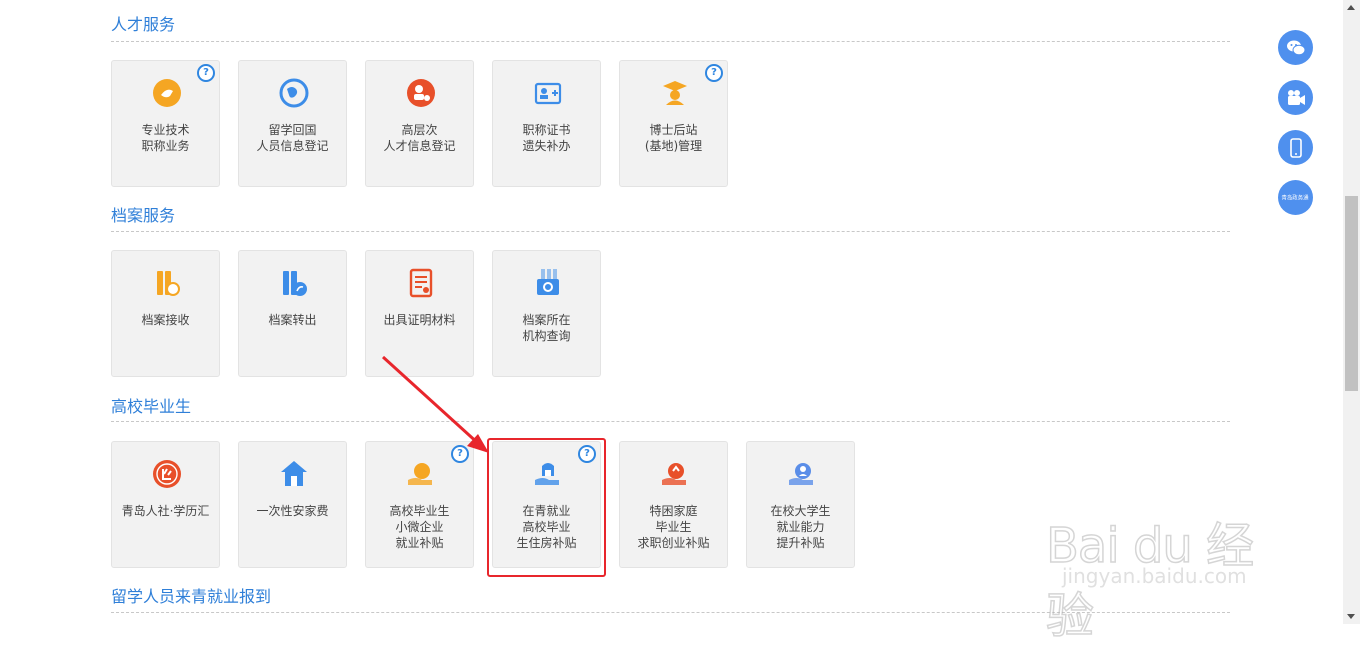 The image size is (1360, 646). What do you see at coordinates (435, 404) in the screenshot?
I see `annotation-arrow` at bounding box center [435, 404].